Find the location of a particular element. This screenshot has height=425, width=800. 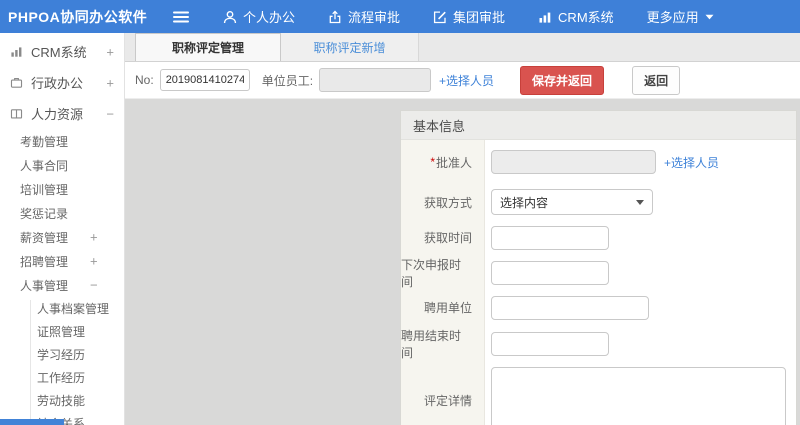

save-and-return-button: 保存并返回 is located at coordinates (562, 80).